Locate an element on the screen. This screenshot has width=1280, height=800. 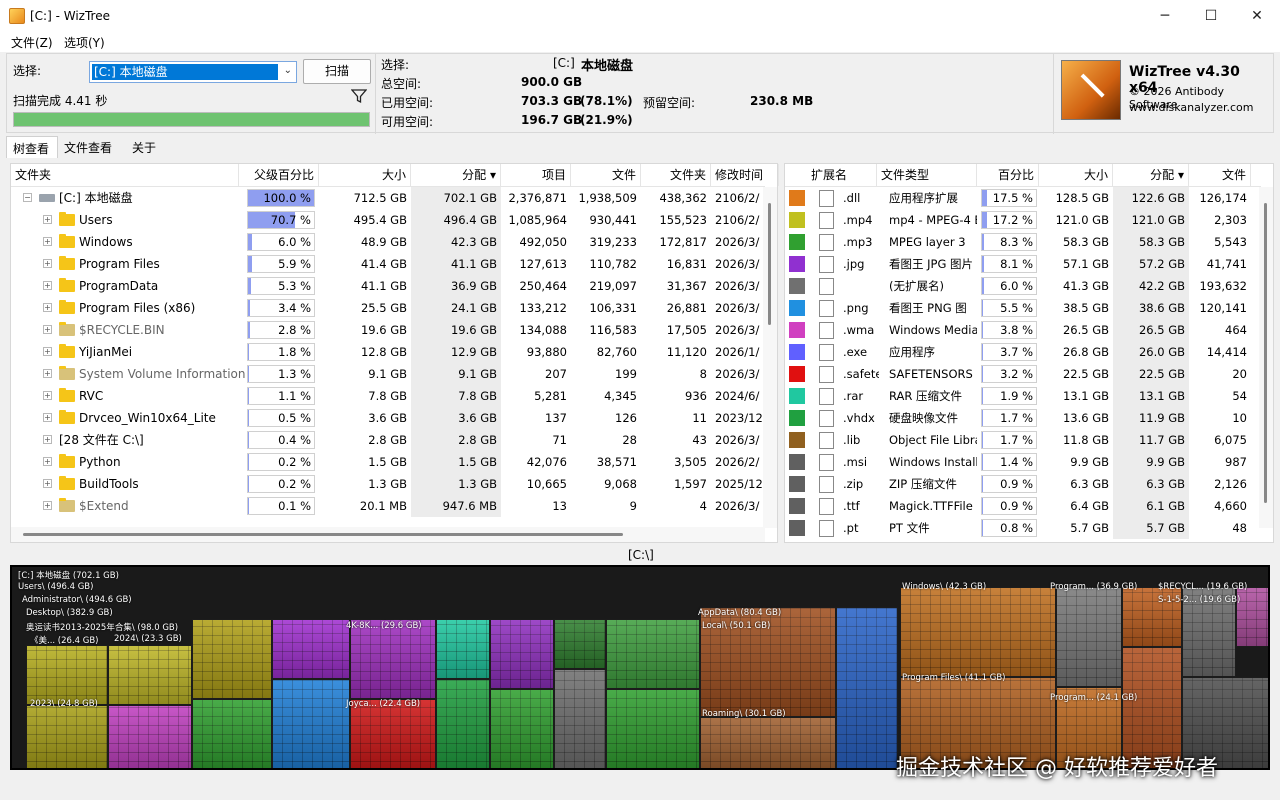
tab-about: 关于 is located at coordinates (146, 147).